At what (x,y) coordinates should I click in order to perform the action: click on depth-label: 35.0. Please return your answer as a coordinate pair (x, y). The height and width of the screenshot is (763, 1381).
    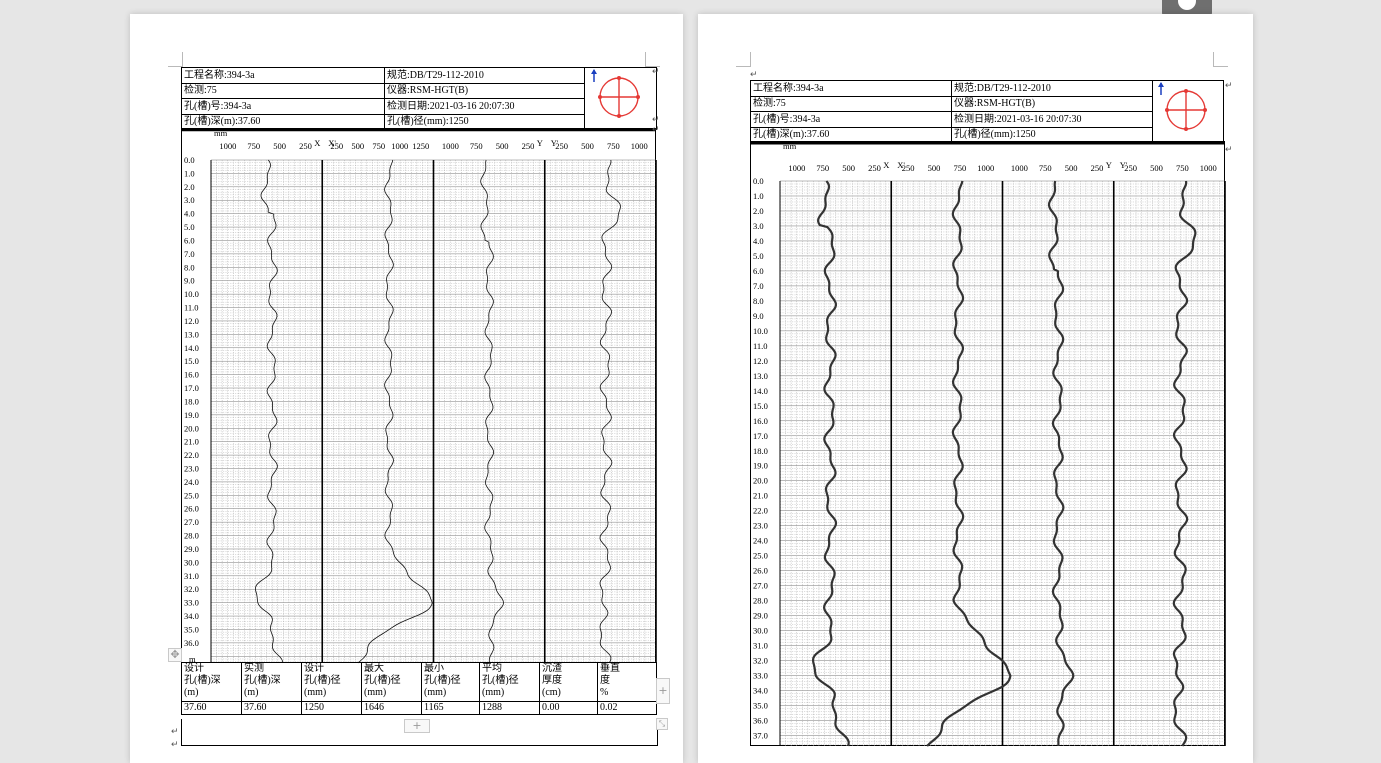
    Looking at the image, I should click on (191, 629).